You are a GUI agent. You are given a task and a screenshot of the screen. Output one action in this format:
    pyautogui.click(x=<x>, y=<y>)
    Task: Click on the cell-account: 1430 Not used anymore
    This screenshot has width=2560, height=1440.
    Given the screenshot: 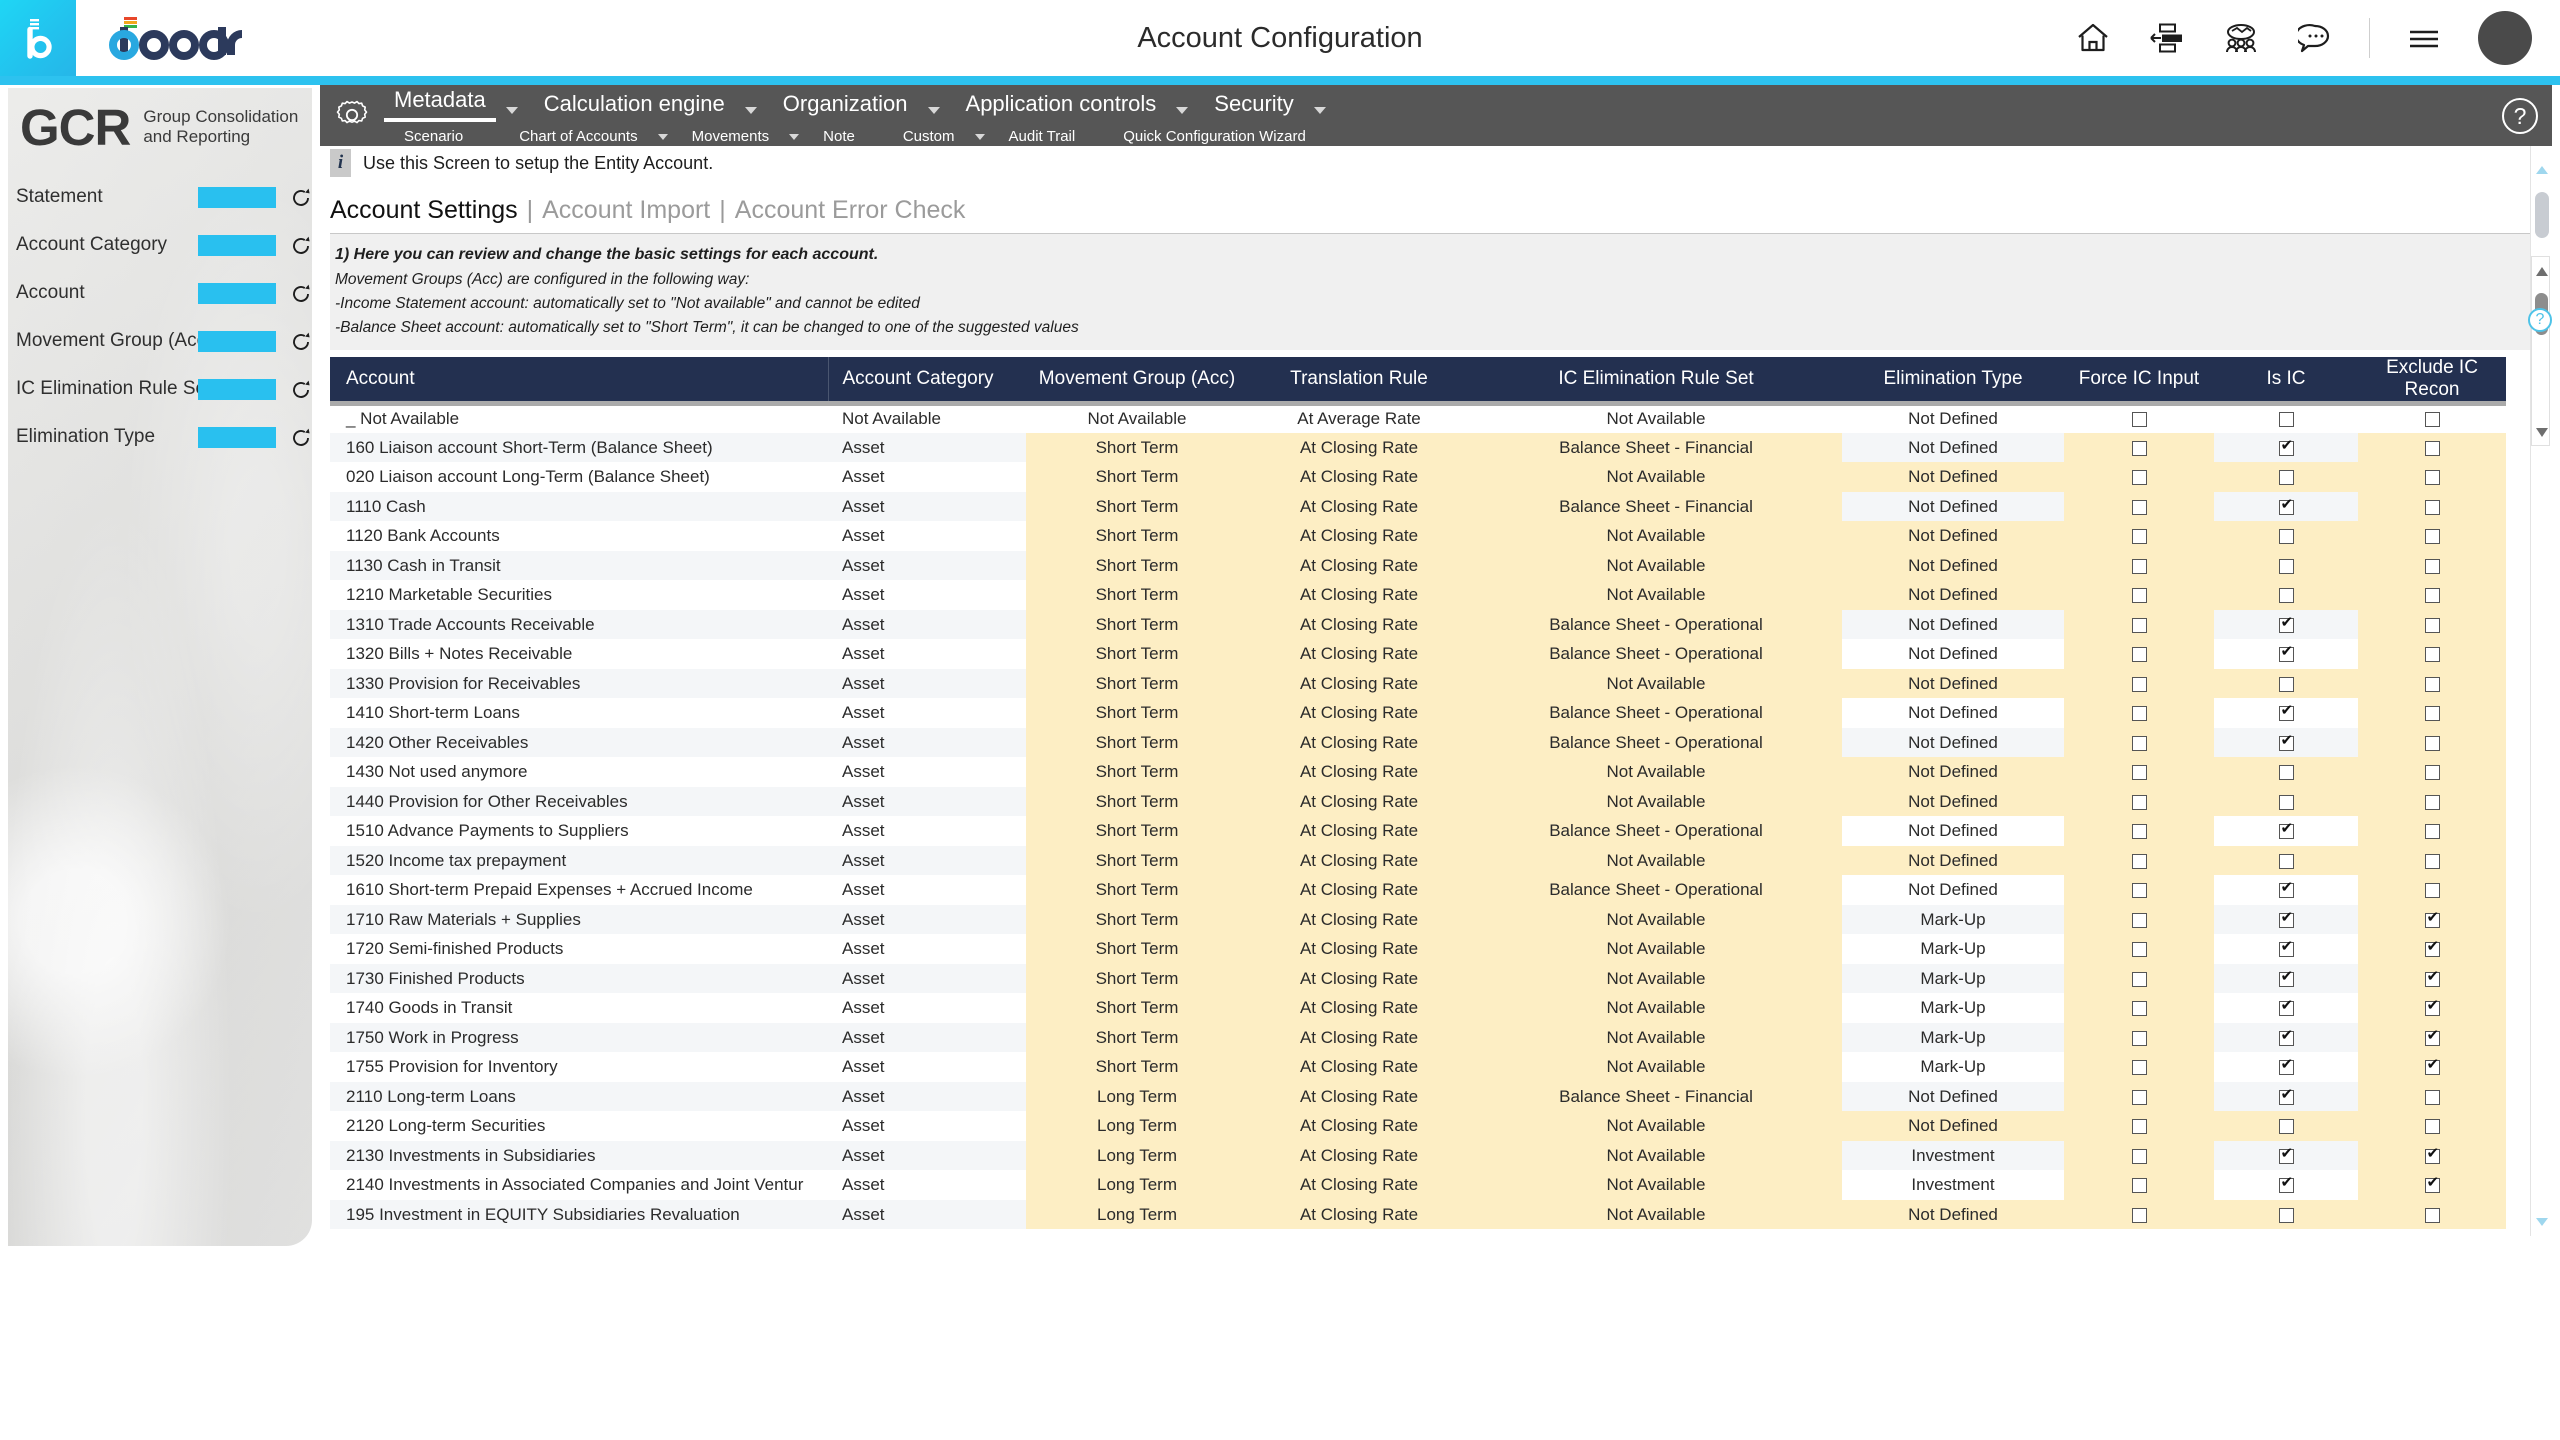 What is the action you would take?
    pyautogui.click(x=579, y=772)
    